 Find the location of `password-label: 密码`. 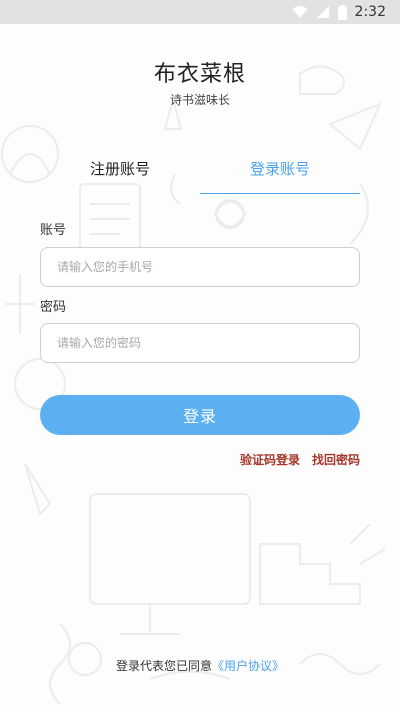

password-label: 密码 is located at coordinates (53, 307).